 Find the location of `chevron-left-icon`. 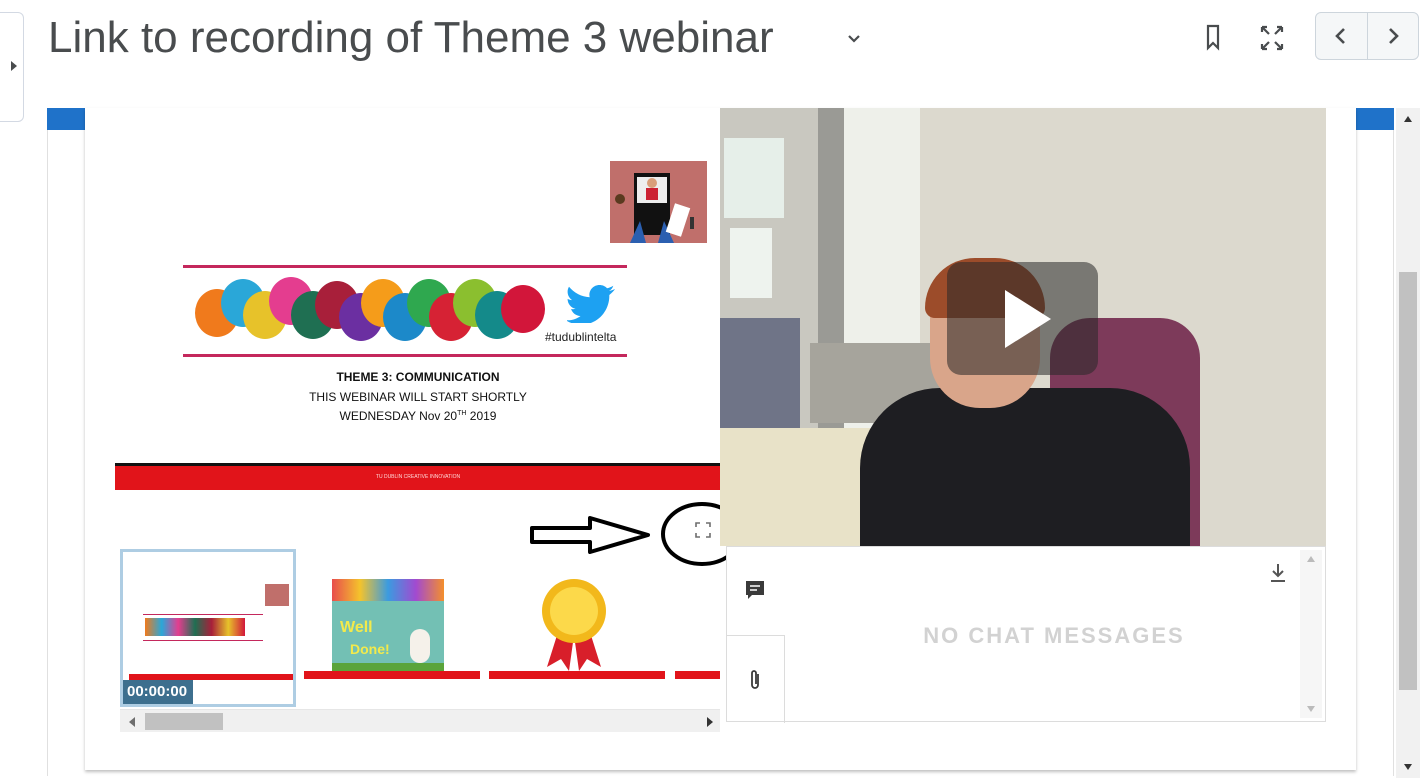

chevron-left-icon is located at coordinates (1340, 36).